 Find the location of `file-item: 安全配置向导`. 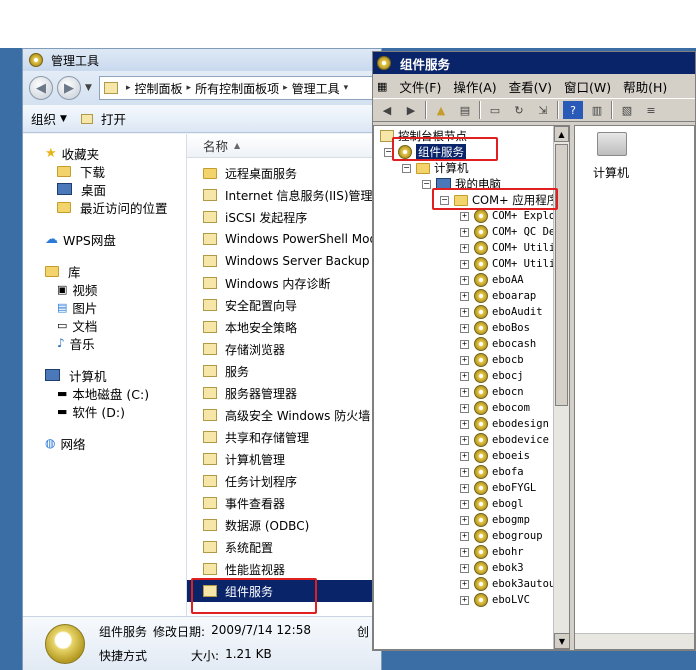

file-item: 安全配置向导 is located at coordinates (284, 305).